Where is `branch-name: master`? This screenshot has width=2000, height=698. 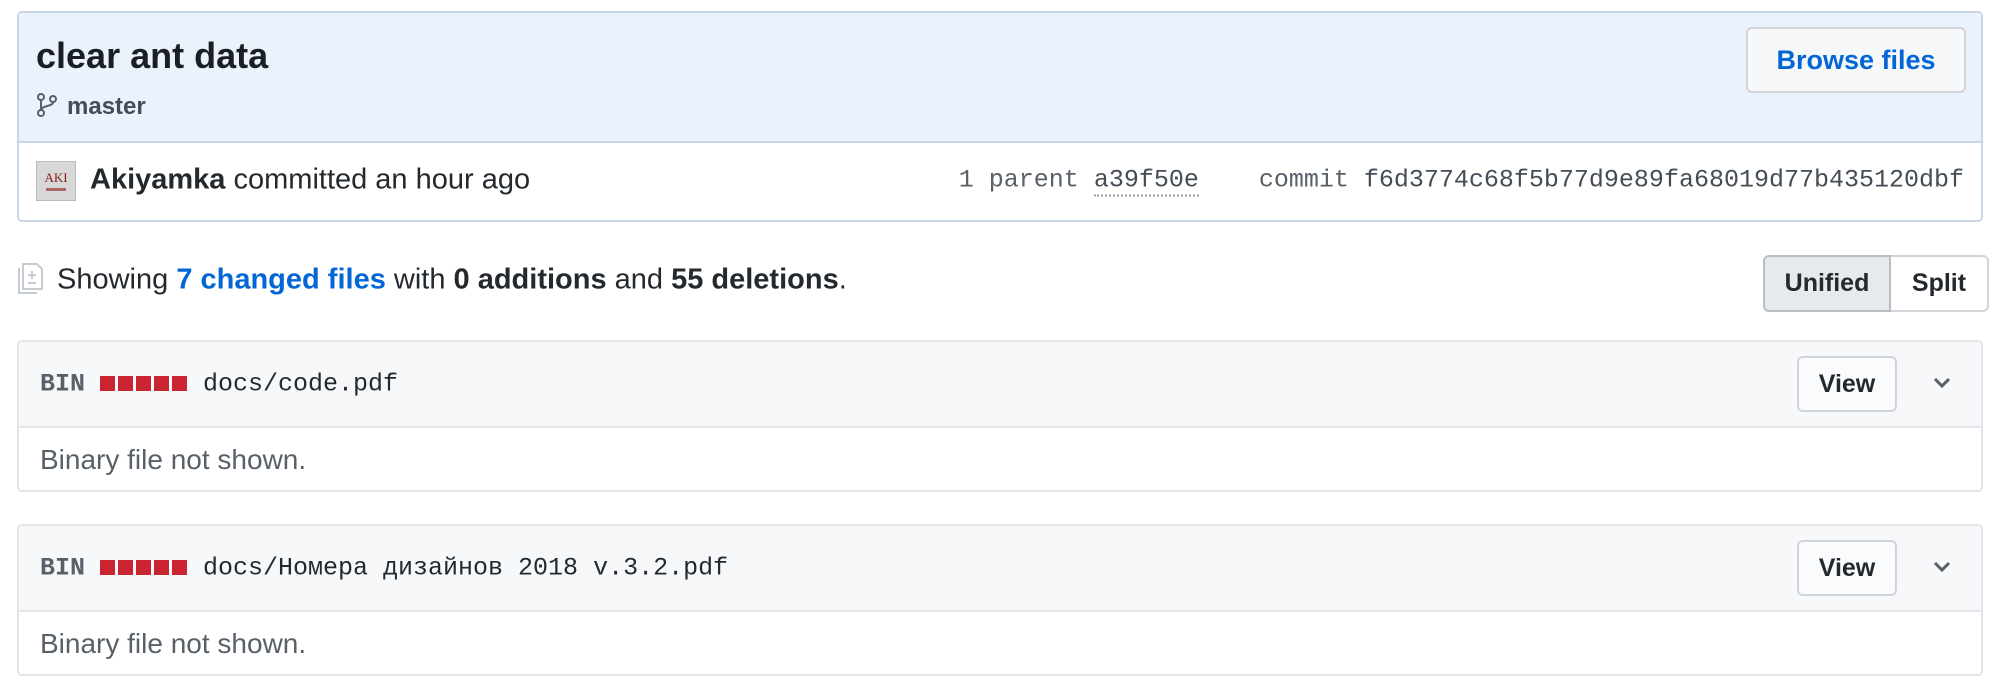
branch-name: master is located at coordinates (106, 107).